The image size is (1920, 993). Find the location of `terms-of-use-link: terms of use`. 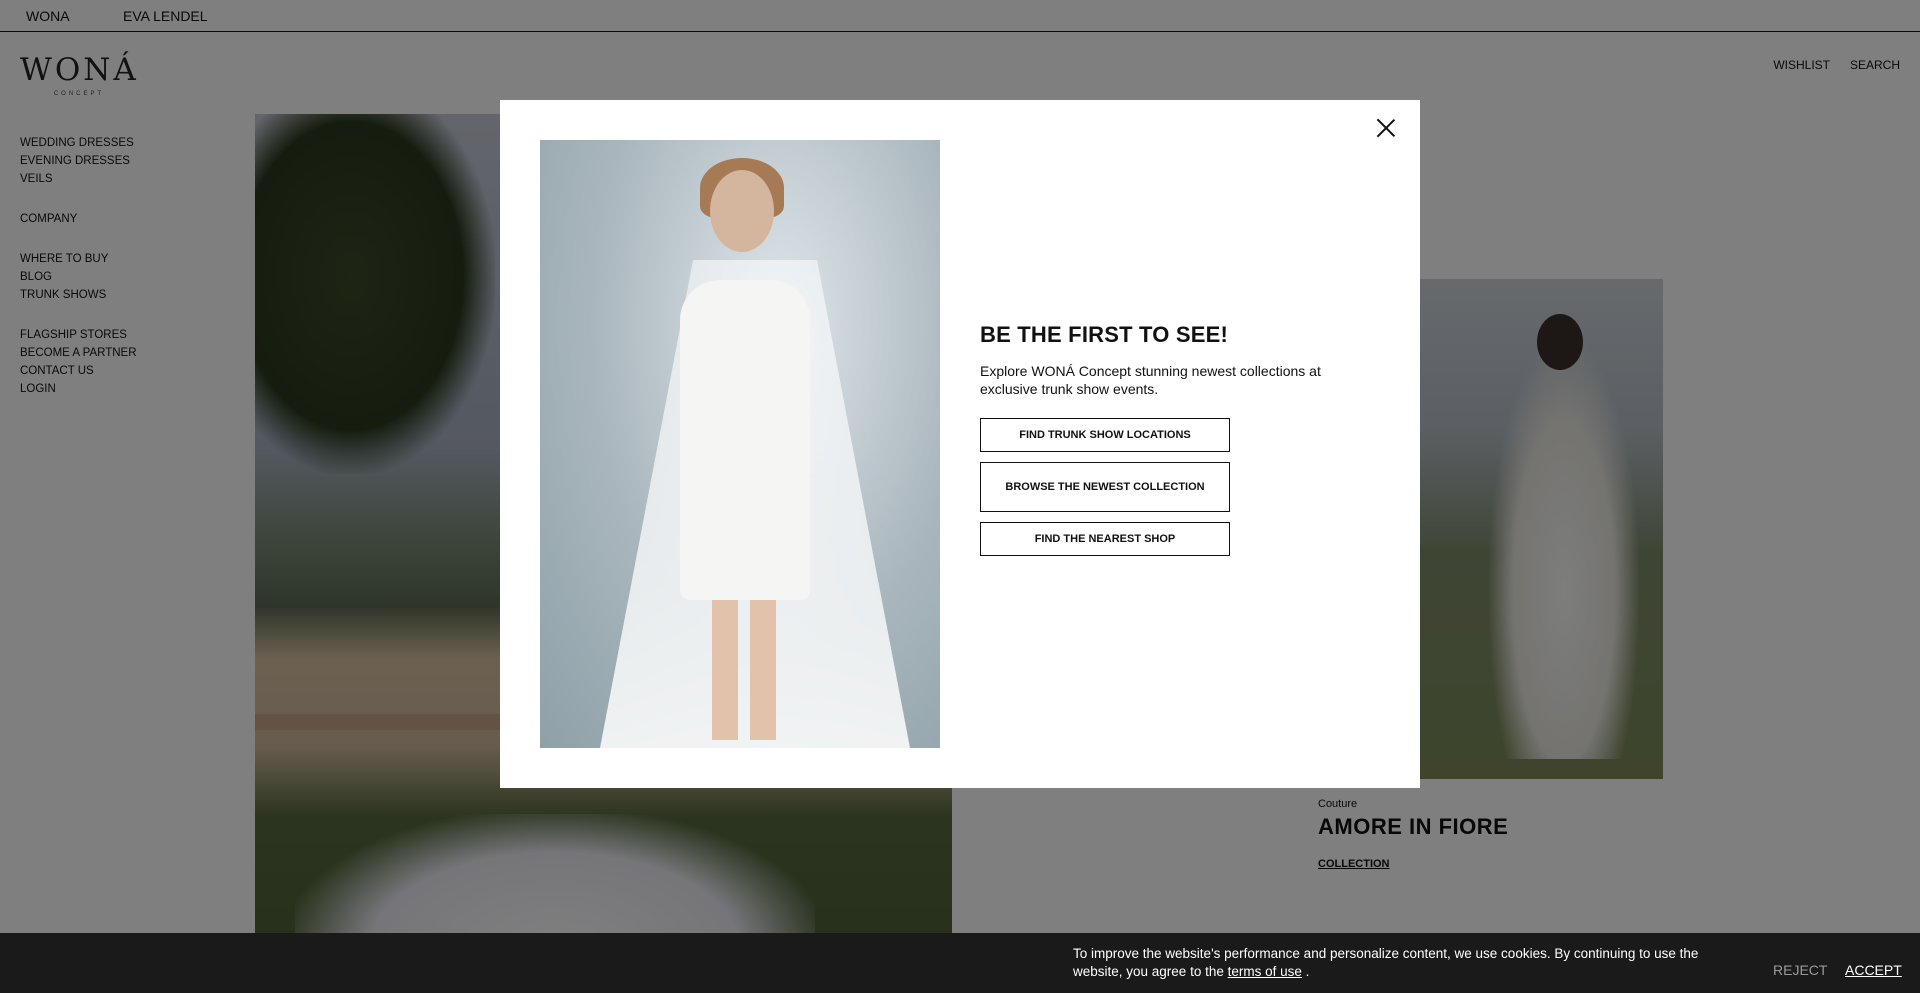

terms-of-use-link: terms of use is located at coordinates (1265, 971).